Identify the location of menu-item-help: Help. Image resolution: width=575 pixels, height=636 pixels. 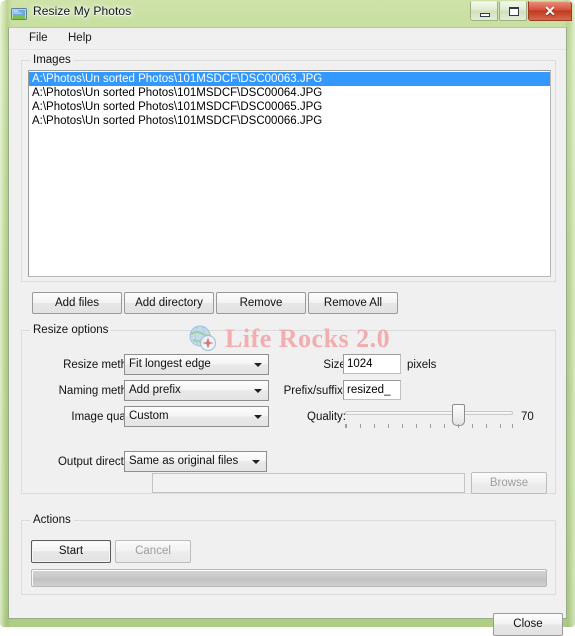
(80, 38).